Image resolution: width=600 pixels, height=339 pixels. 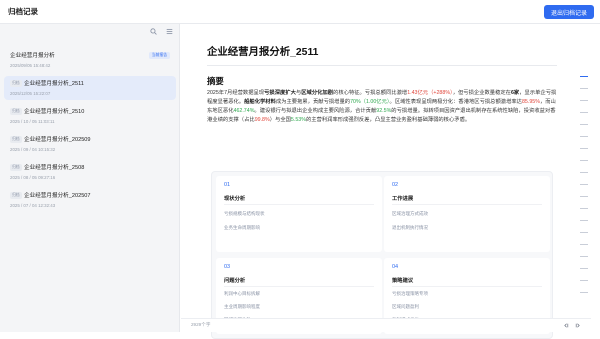 I want to click on card-item: 利润中心目标拆解, so click(x=242, y=293).